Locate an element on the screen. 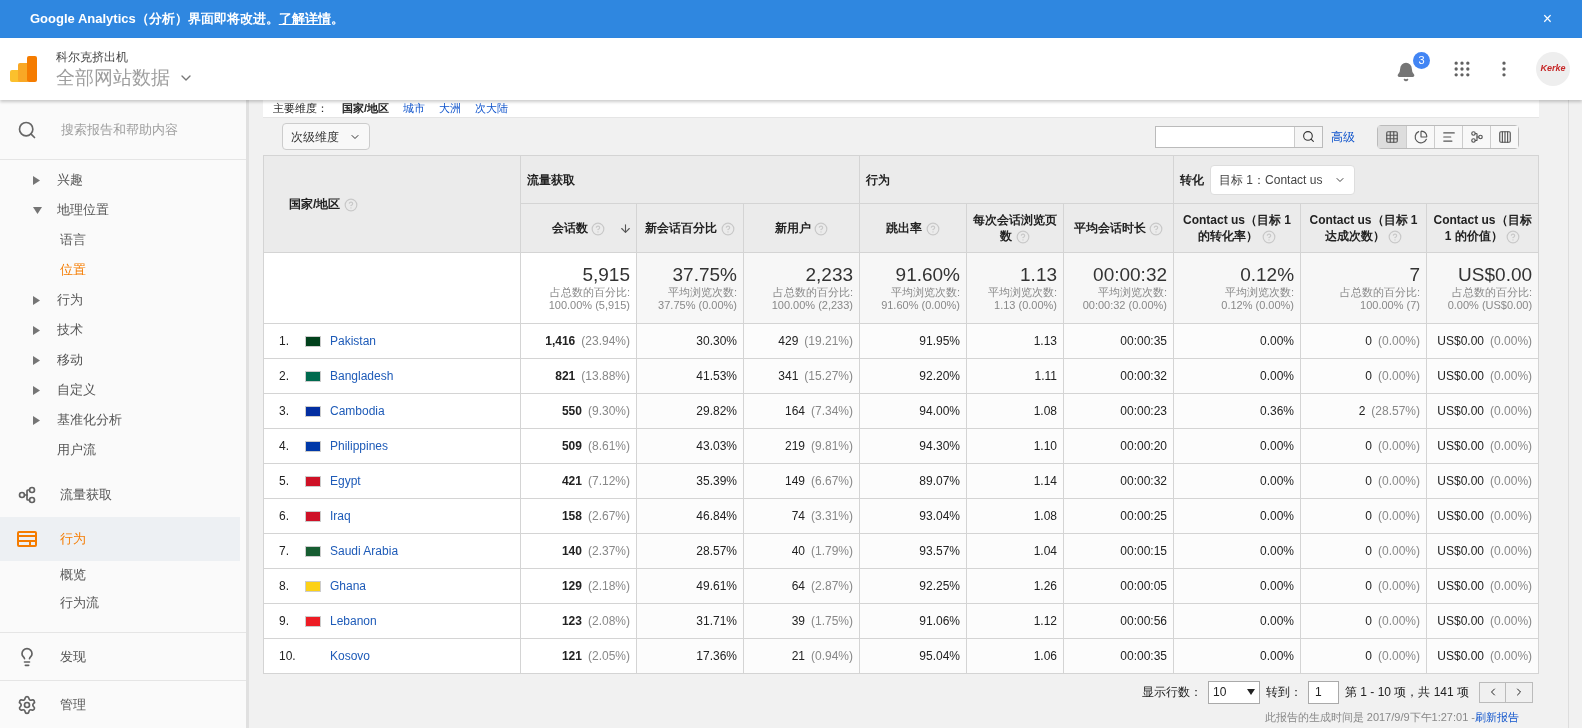 This screenshot has width=1582, height=728. table-cell: 28.57% is located at coordinates (690, 551).